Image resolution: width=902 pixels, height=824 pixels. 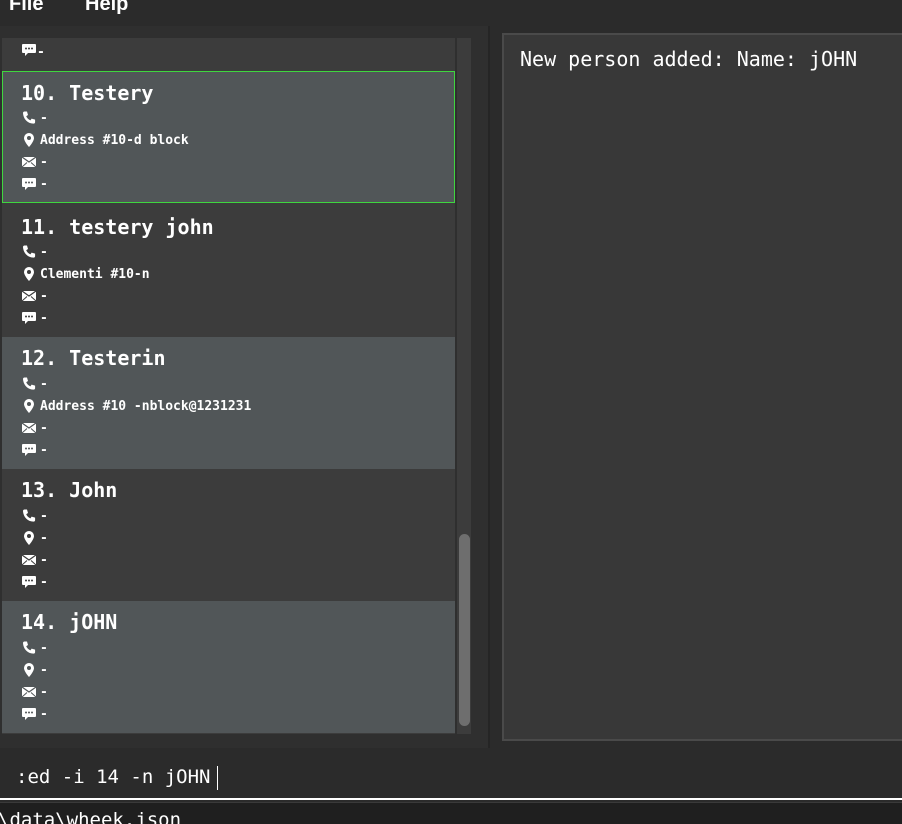 What do you see at coordinates (689, 59) in the screenshot?
I see `result-message: New person added: Name: jOHN` at bounding box center [689, 59].